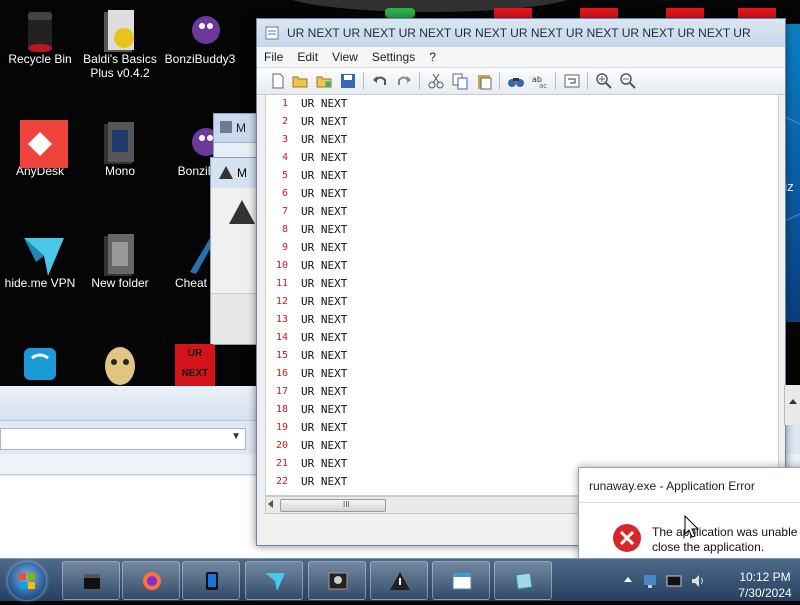 This screenshot has width=800, height=605. I want to click on desktop-icon-baldi, so click(120, 366).